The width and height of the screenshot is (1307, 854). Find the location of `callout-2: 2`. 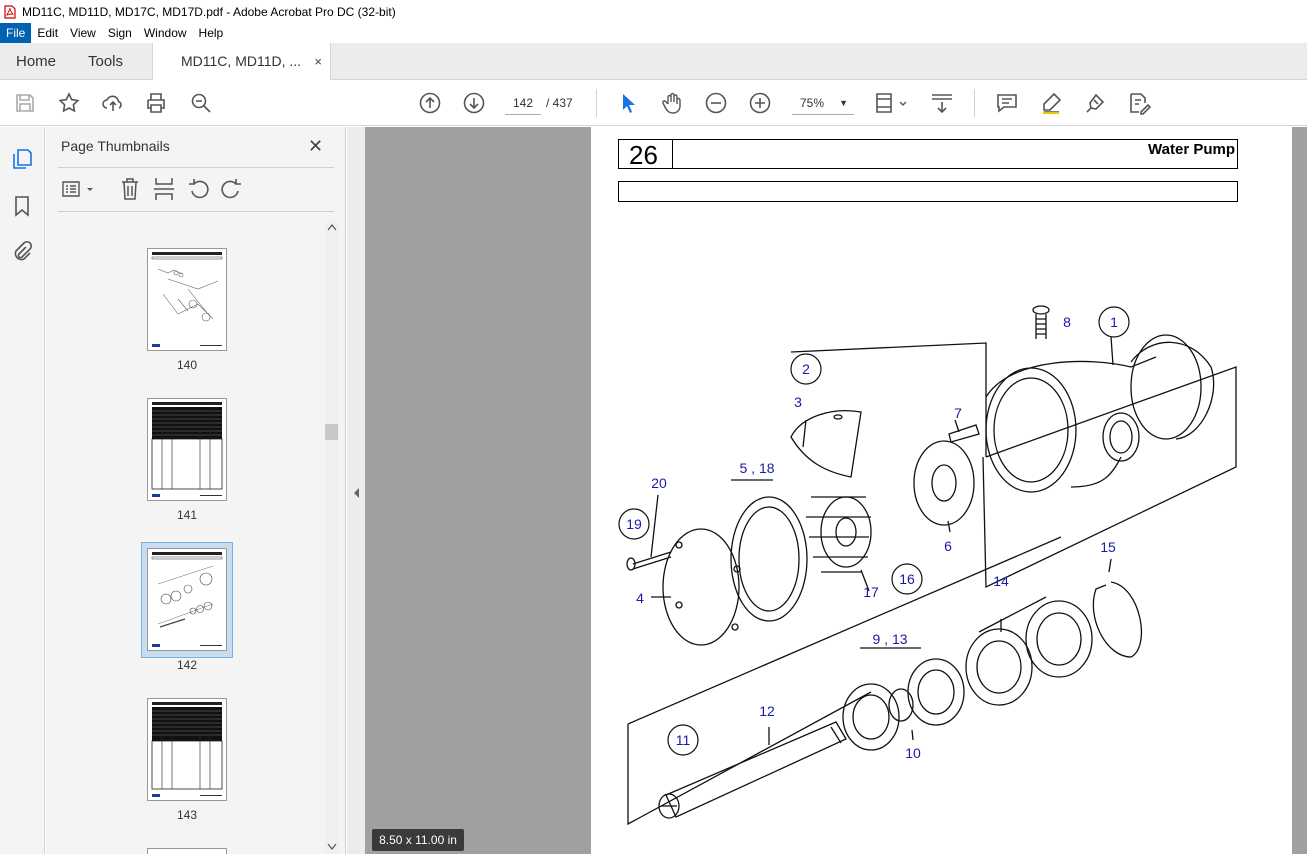

callout-2: 2 is located at coordinates (806, 369).